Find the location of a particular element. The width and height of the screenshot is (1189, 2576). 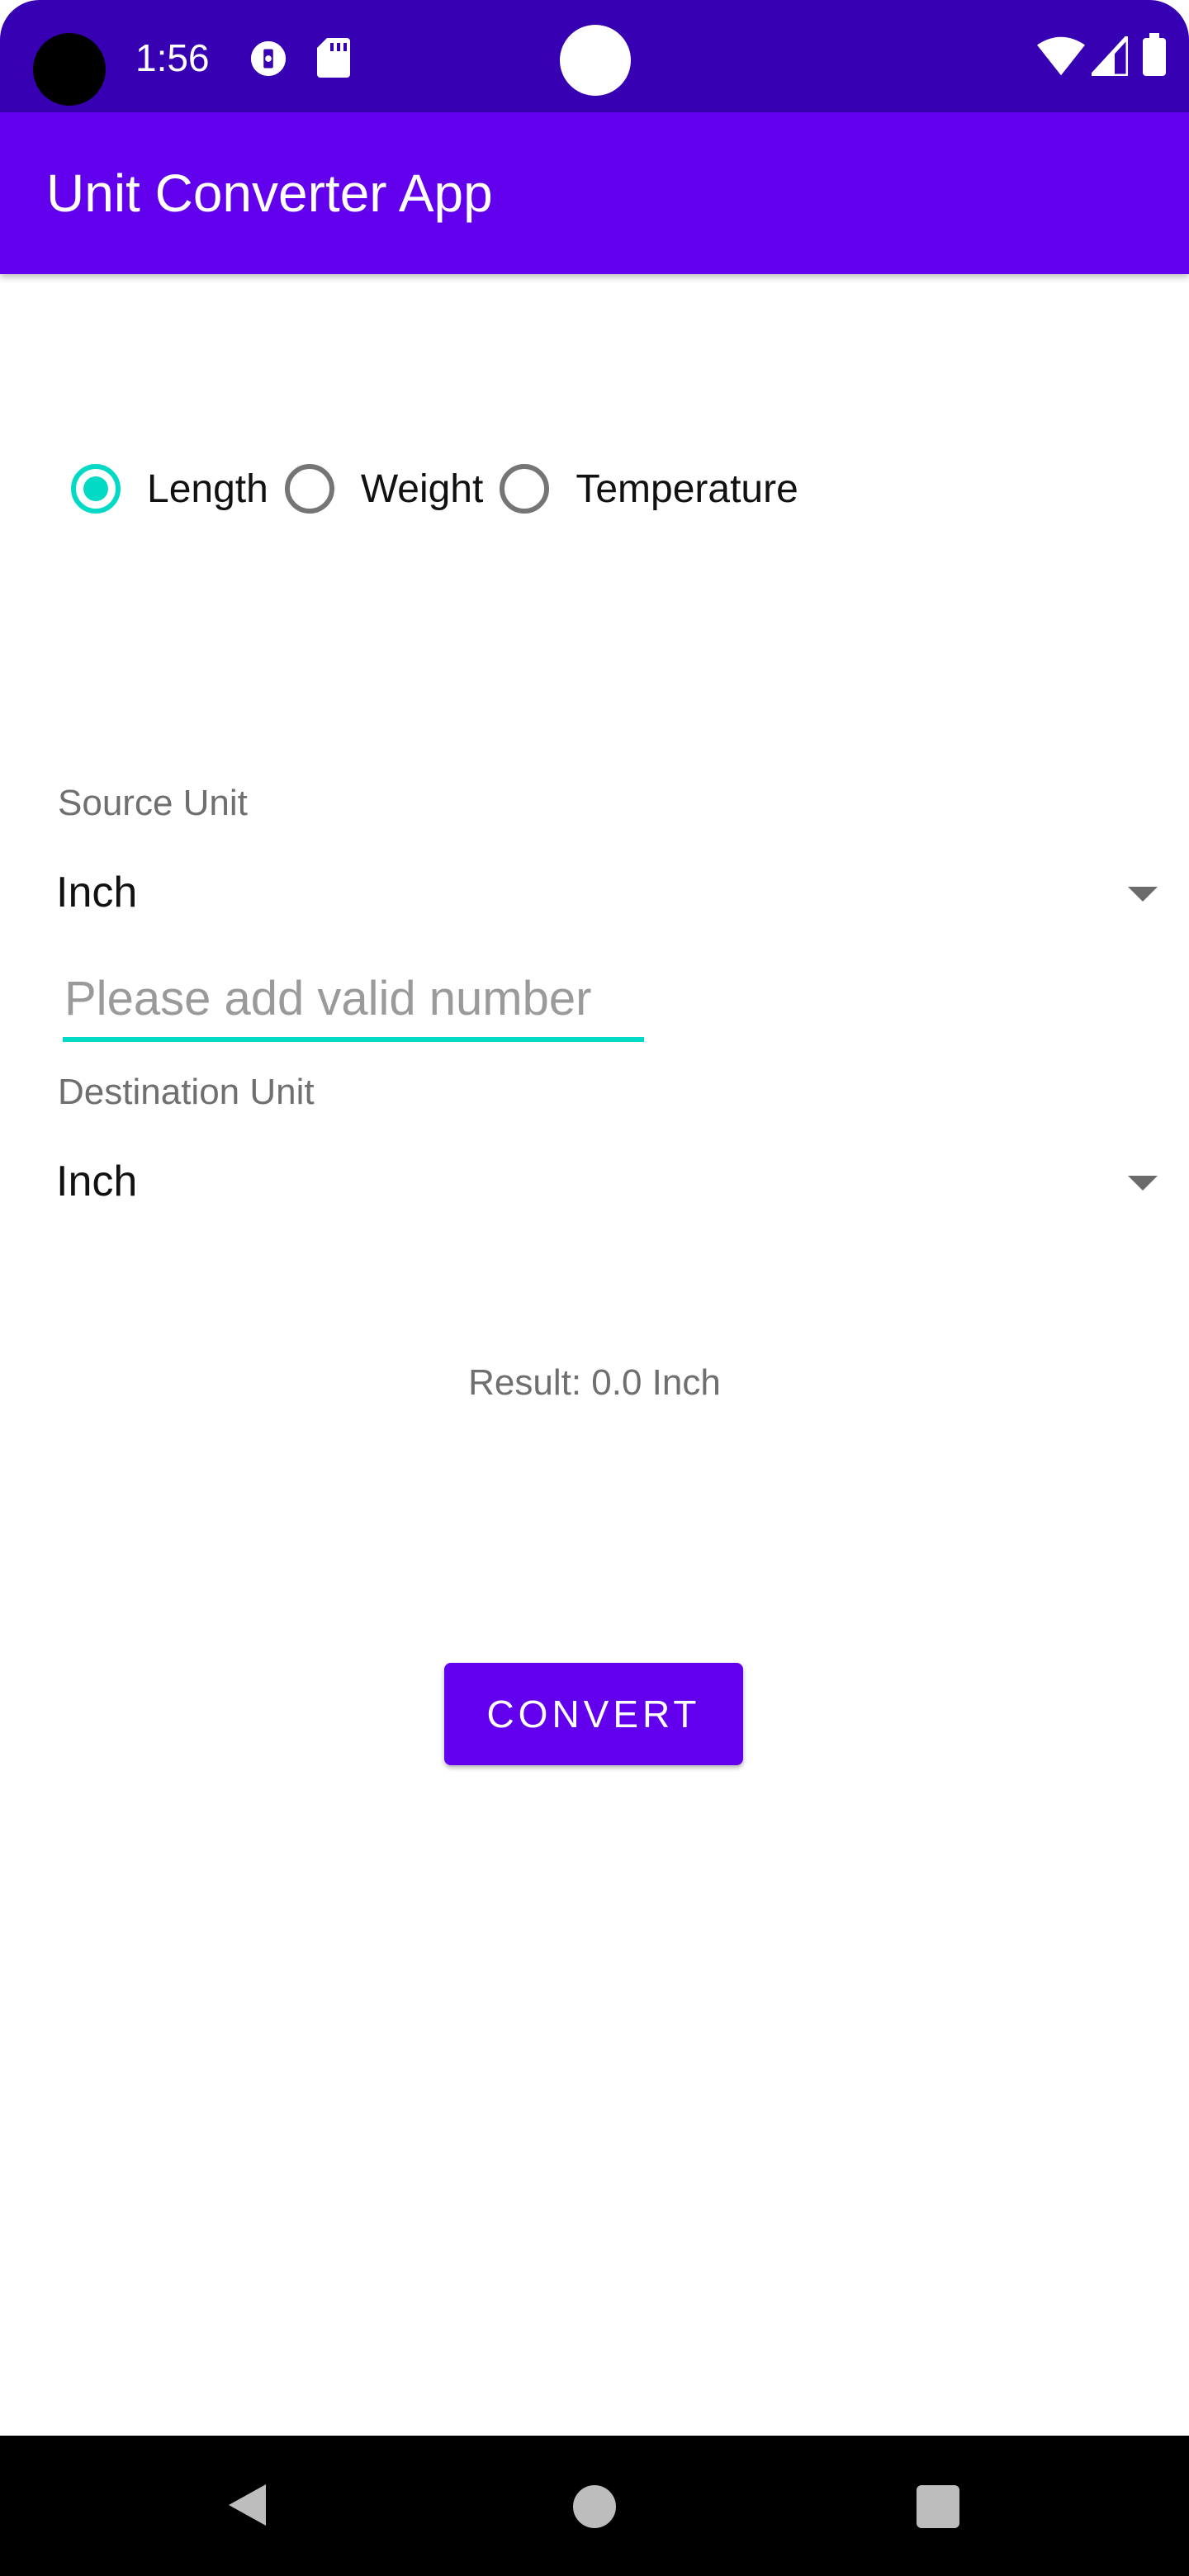

radio-length-label: Length is located at coordinates (207, 489).